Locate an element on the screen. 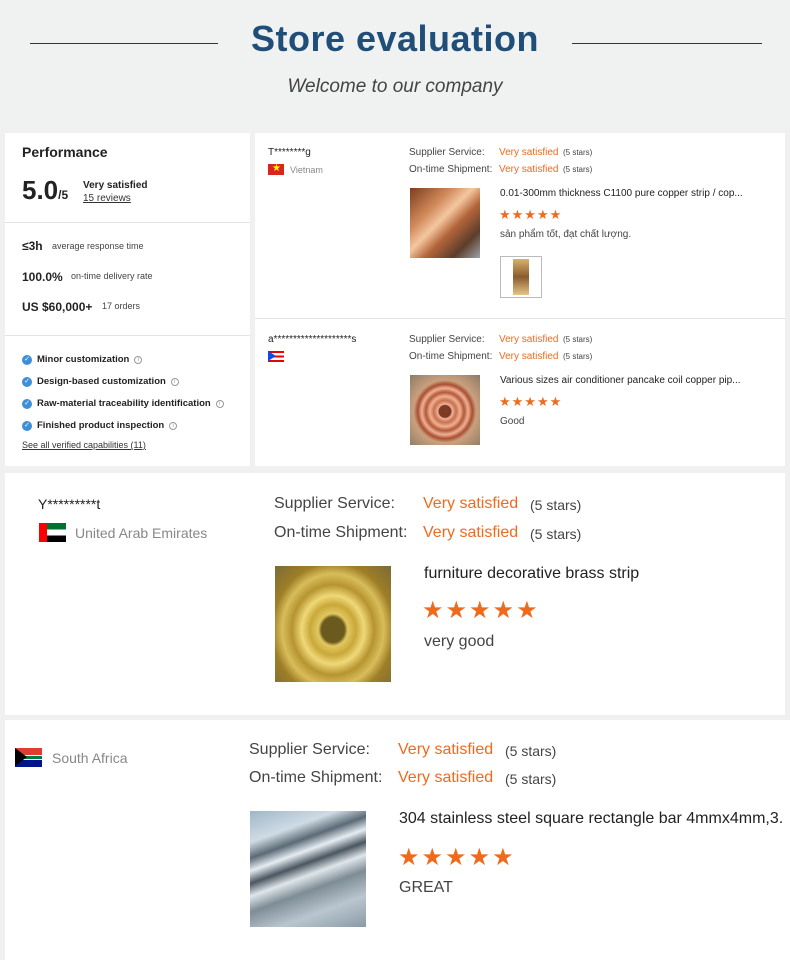 This screenshot has height=960, width=790. country-name: South Africa is located at coordinates (90, 757).